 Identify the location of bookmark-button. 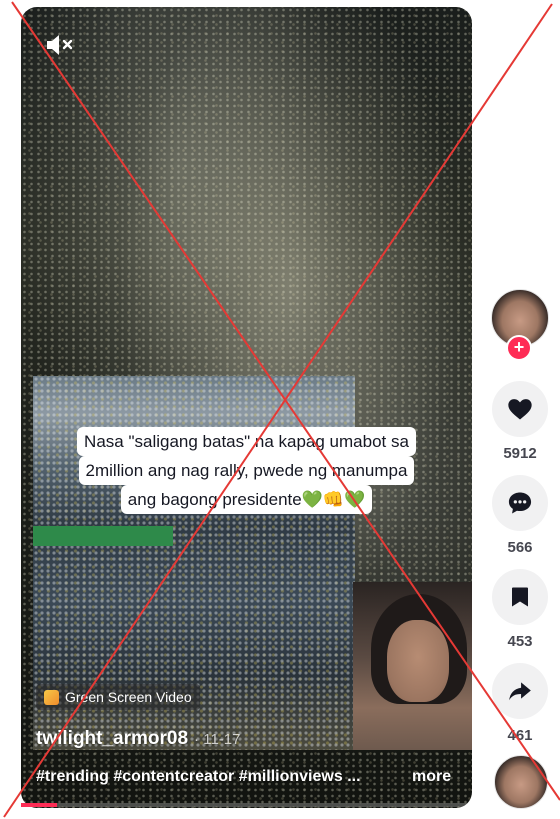
(520, 597).